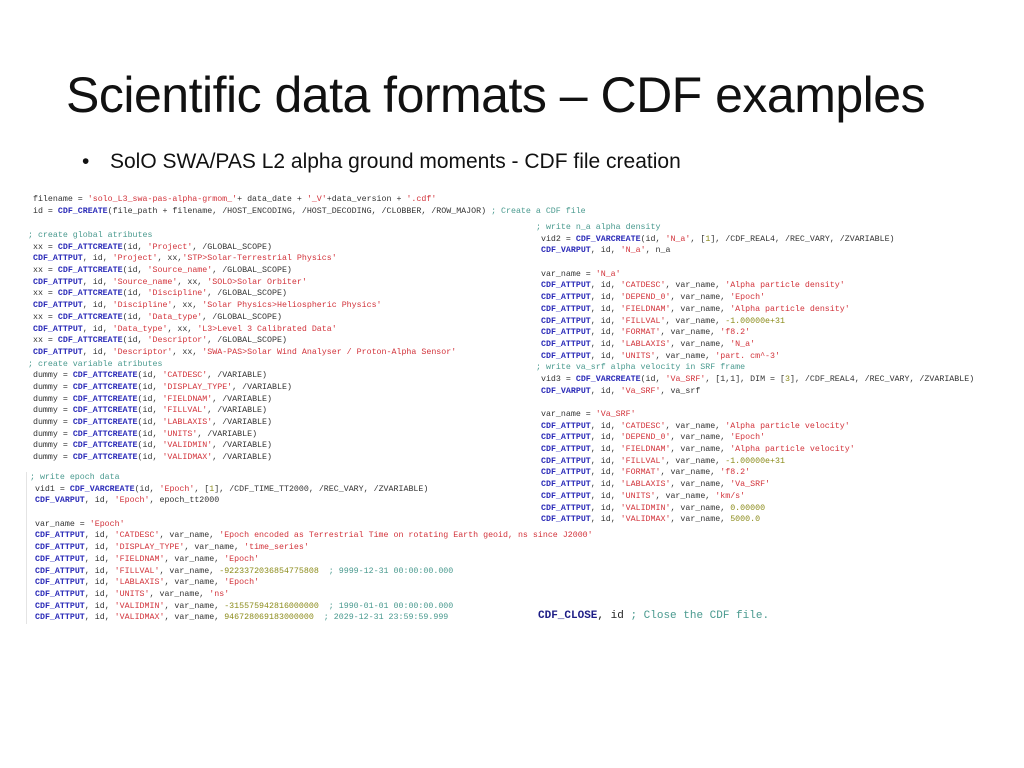  Describe the element at coordinates (658, 251) in the screenshot. I see `code-text: , n_a` at that location.